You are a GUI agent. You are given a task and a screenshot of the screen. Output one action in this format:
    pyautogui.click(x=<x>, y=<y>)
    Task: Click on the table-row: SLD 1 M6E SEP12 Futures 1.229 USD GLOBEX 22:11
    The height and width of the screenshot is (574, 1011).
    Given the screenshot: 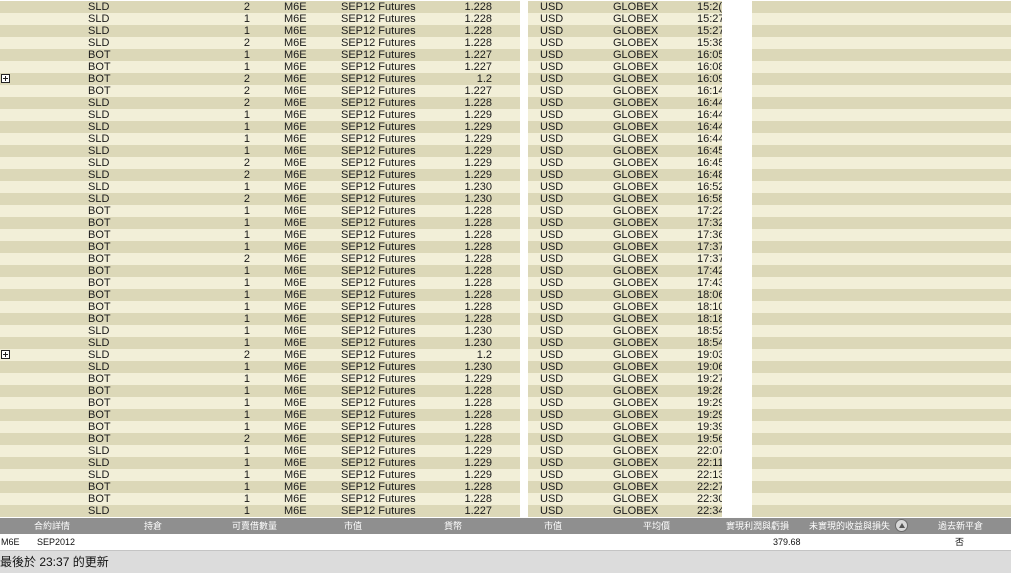 What is the action you would take?
    pyautogui.click(x=505, y=463)
    